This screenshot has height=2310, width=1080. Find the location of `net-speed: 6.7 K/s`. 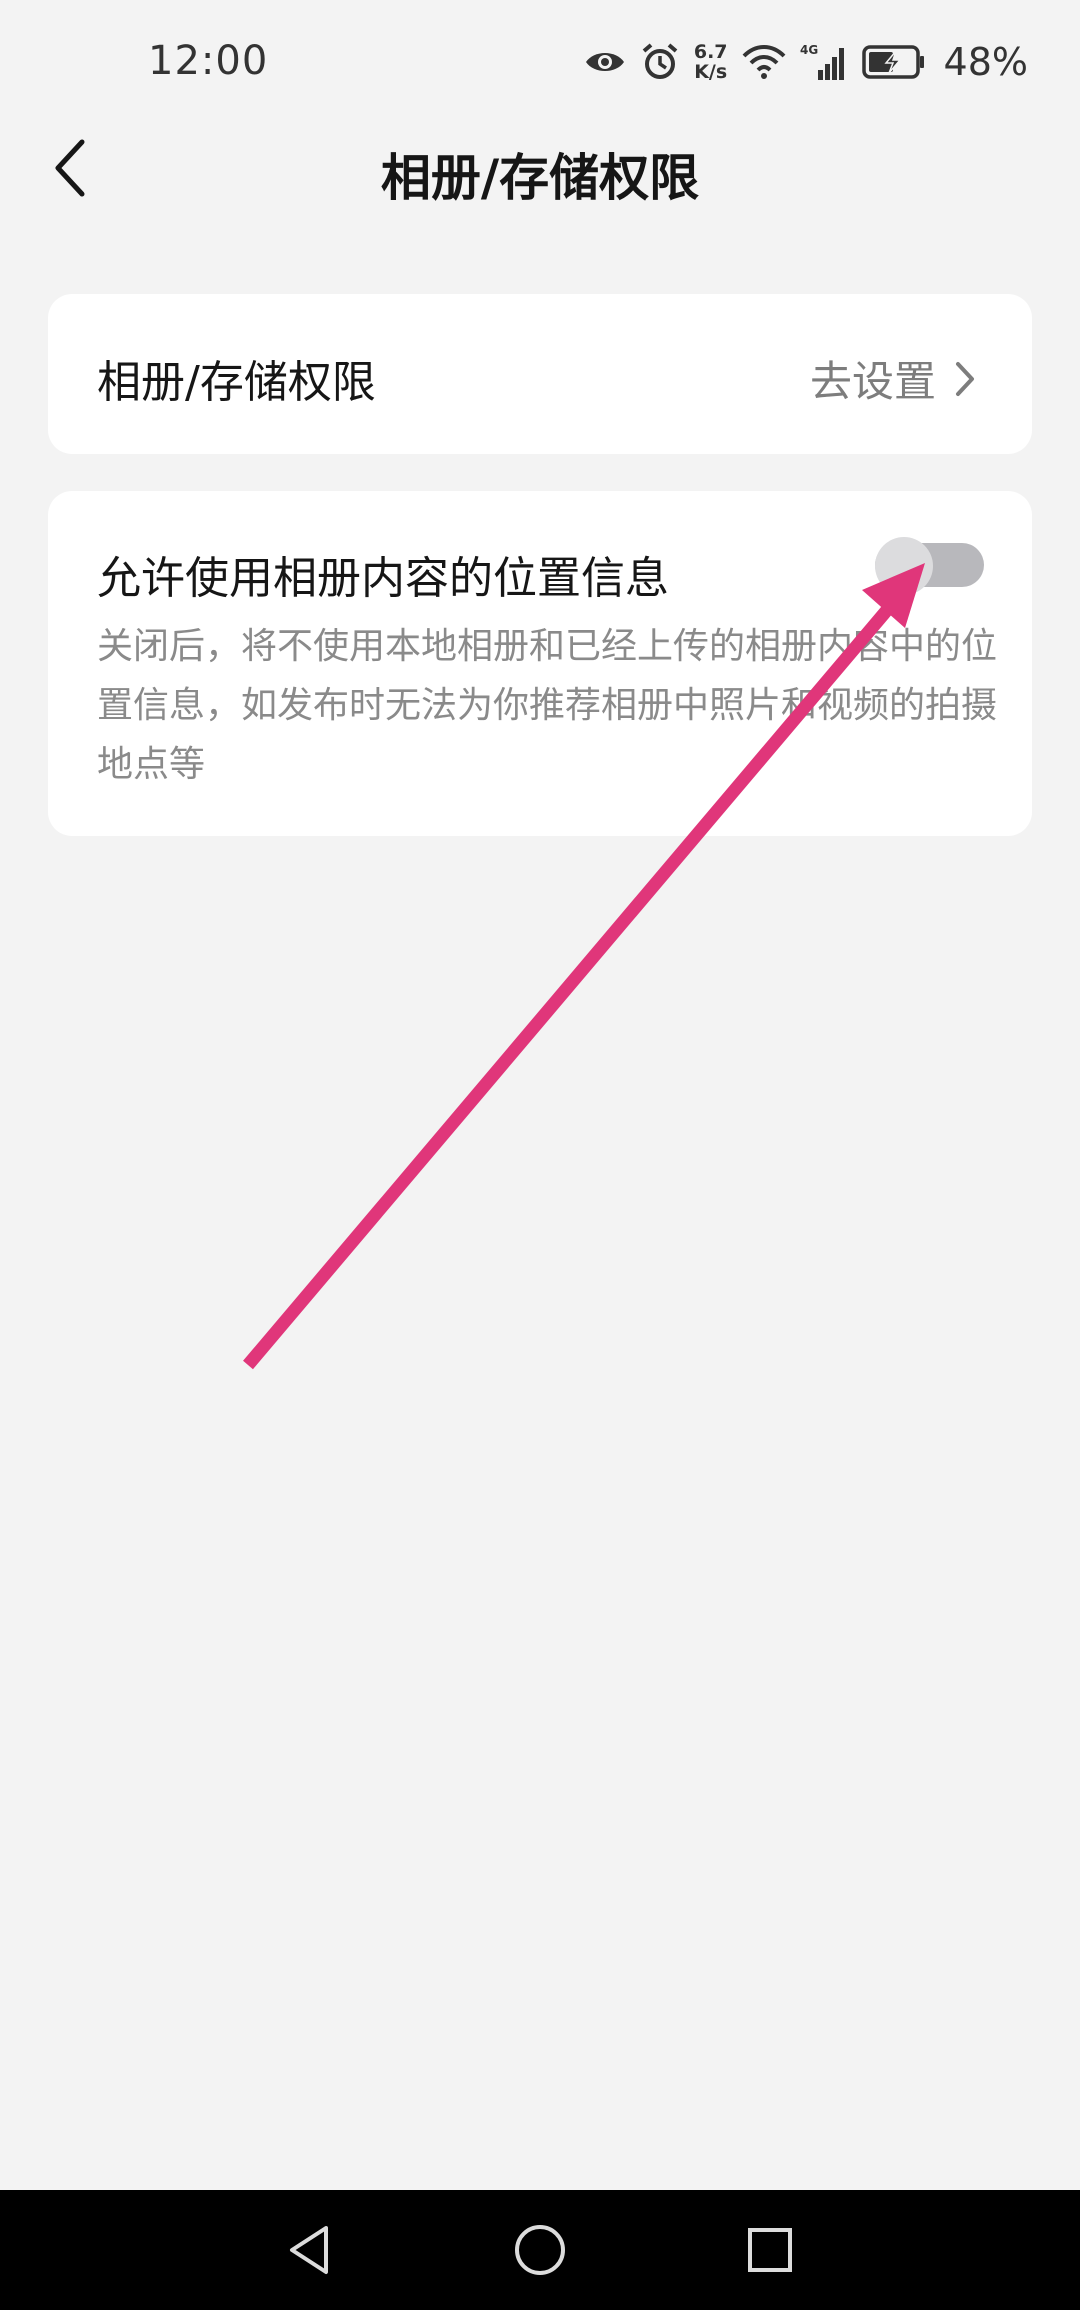

net-speed: 6.7 K/s is located at coordinates (711, 62).